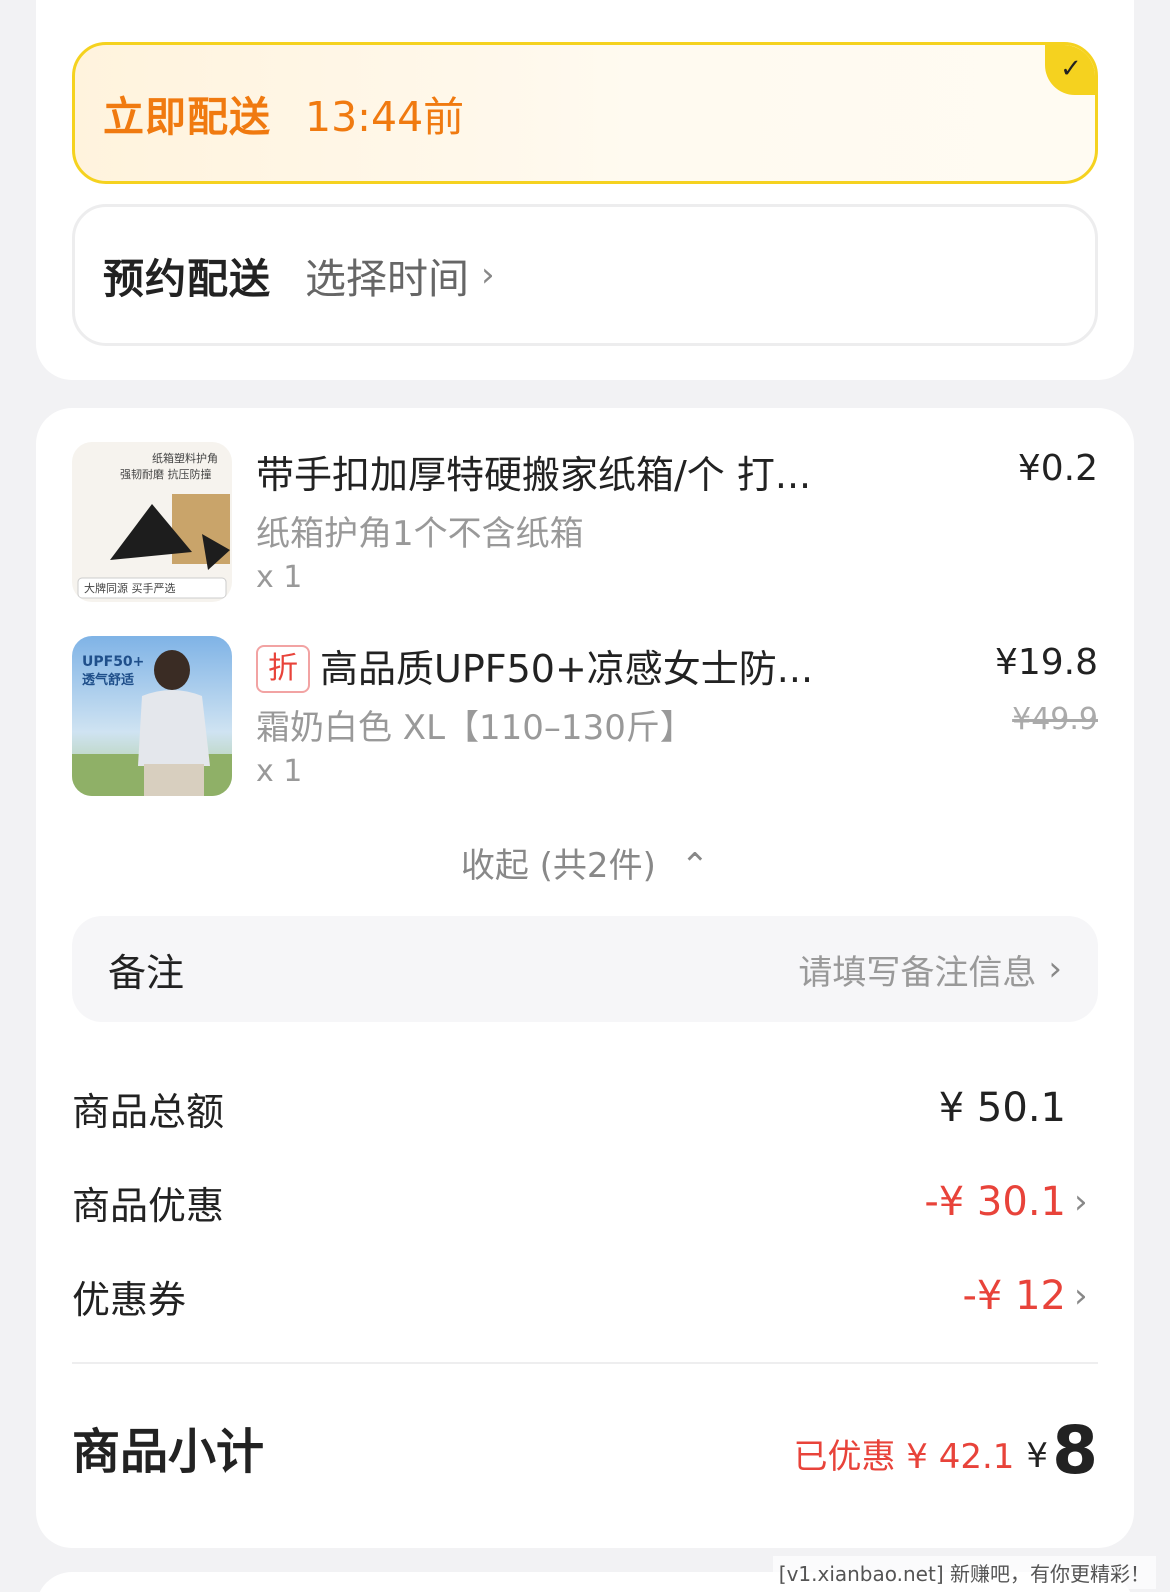  What do you see at coordinates (283, 669) in the screenshot?
I see `discount-tag: 折` at bounding box center [283, 669].